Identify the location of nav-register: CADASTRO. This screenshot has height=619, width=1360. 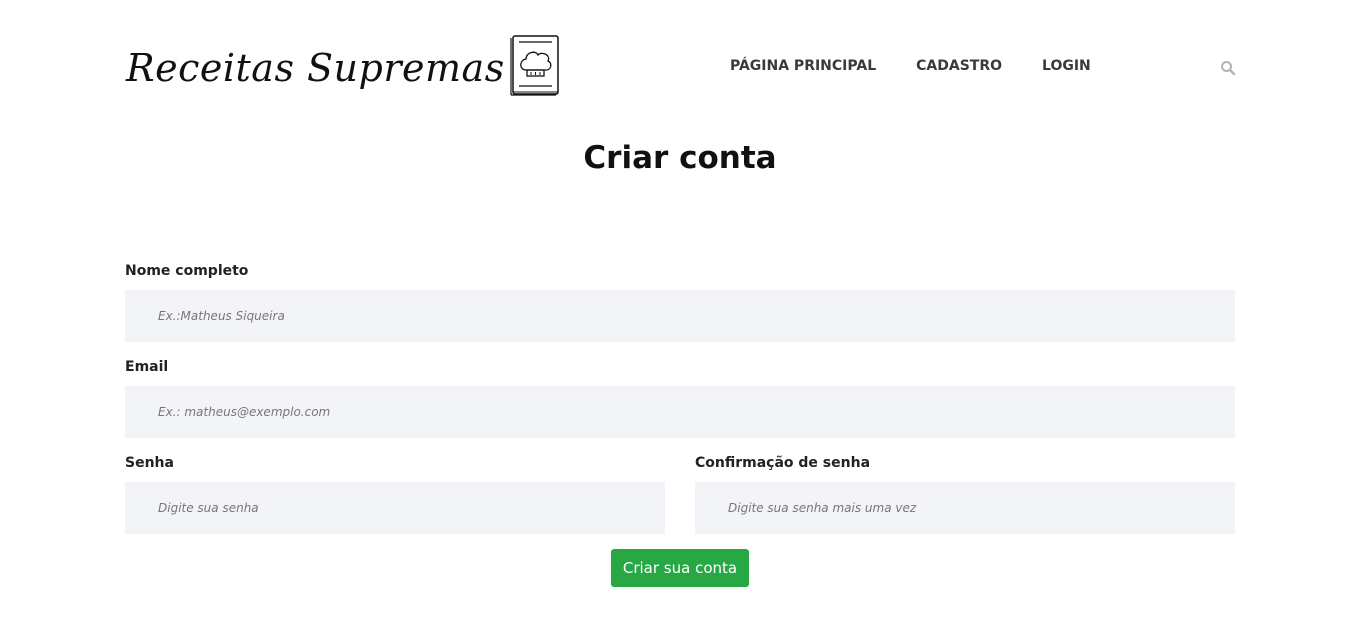
(959, 66).